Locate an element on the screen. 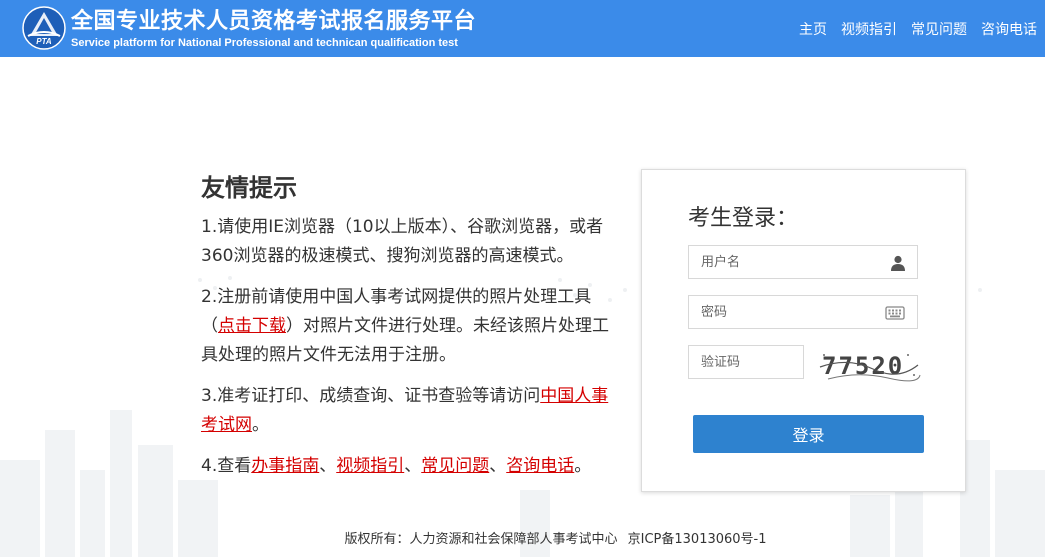 The height and width of the screenshot is (557, 1045). nav-video-guide: 视频指引 is located at coordinates (869, 29).